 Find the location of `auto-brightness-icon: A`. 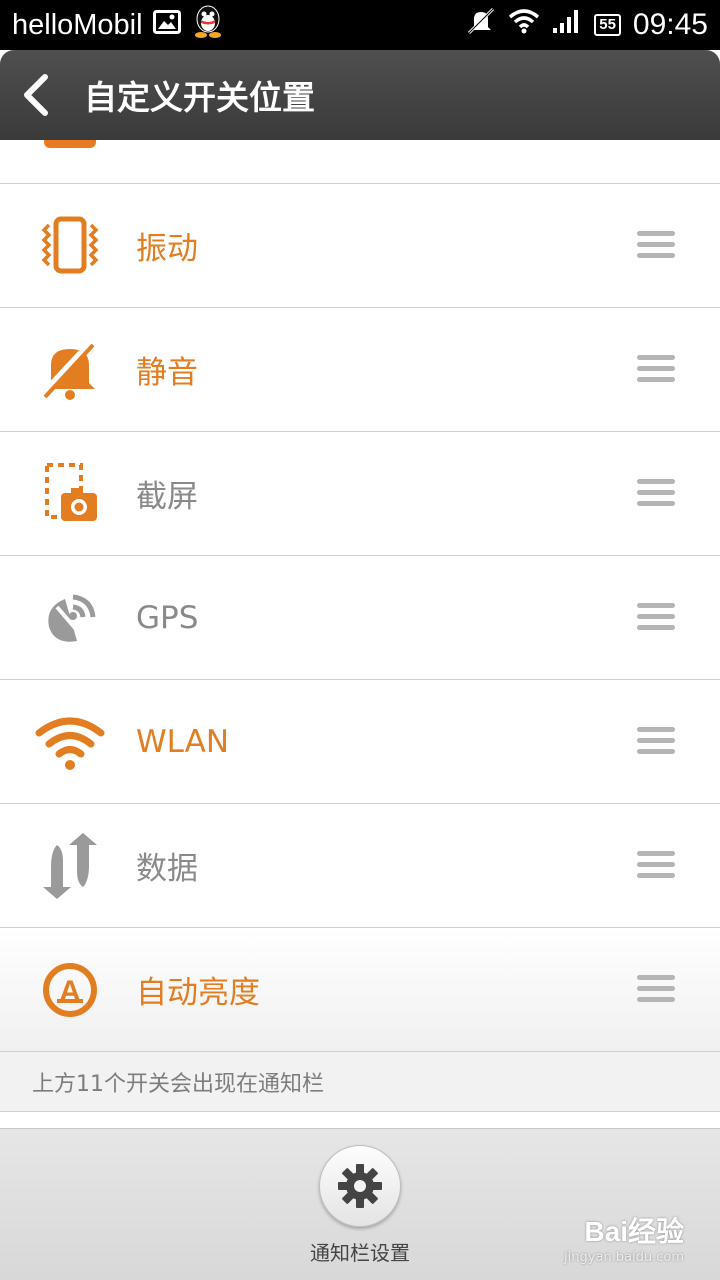

auto-brightness-icon: A is located at coordinates (70, 990).